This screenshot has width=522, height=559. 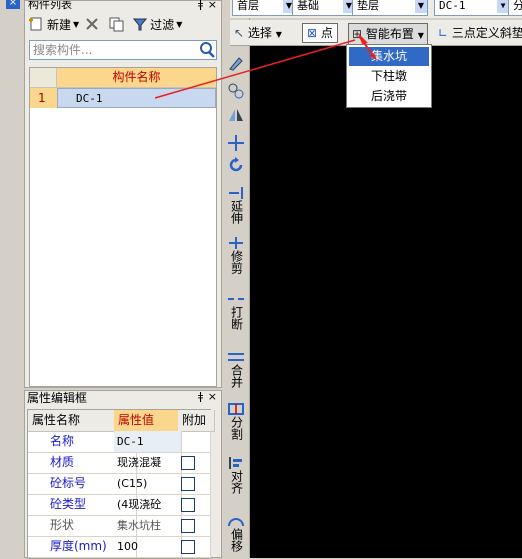 I want to click on mirror-tool-button, so click(x=236, y=115).